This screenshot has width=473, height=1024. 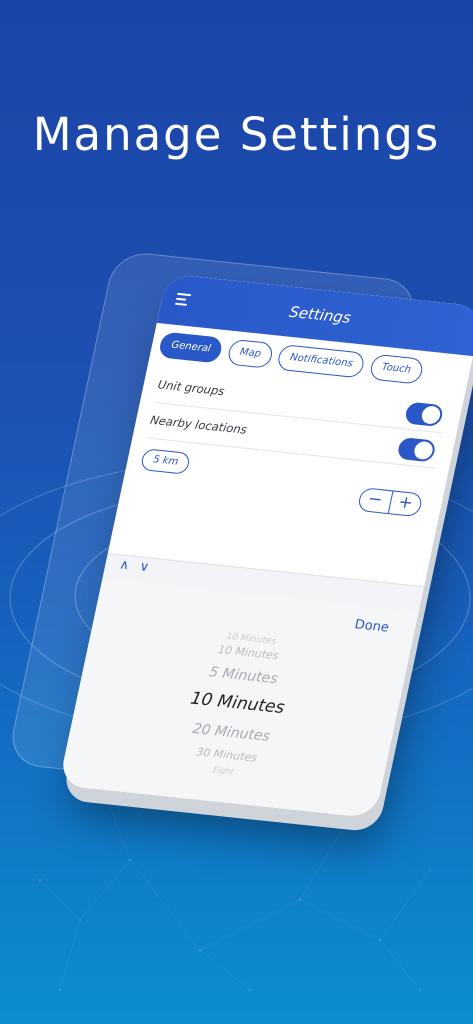 What do you see at coordinates (320, 314) in the screenshot?
I see `app-title: Settings` at bounding box center [320, 314].